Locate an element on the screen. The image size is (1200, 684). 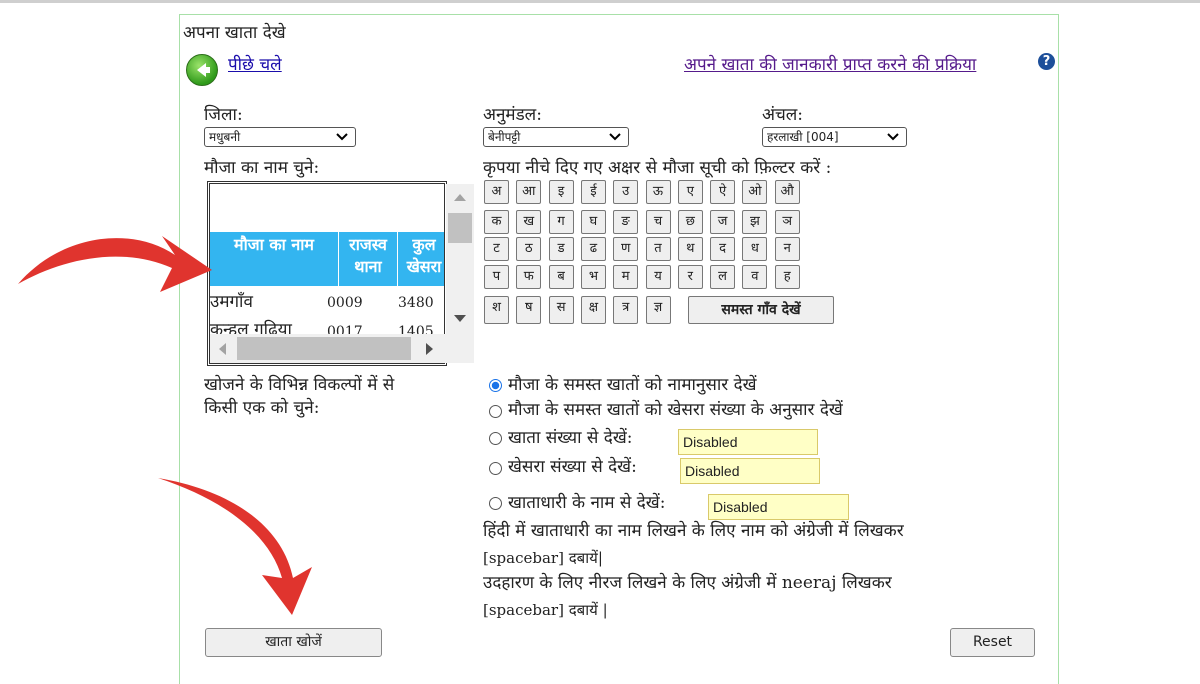
letter-key: ध is located at coordinates (755, 249).